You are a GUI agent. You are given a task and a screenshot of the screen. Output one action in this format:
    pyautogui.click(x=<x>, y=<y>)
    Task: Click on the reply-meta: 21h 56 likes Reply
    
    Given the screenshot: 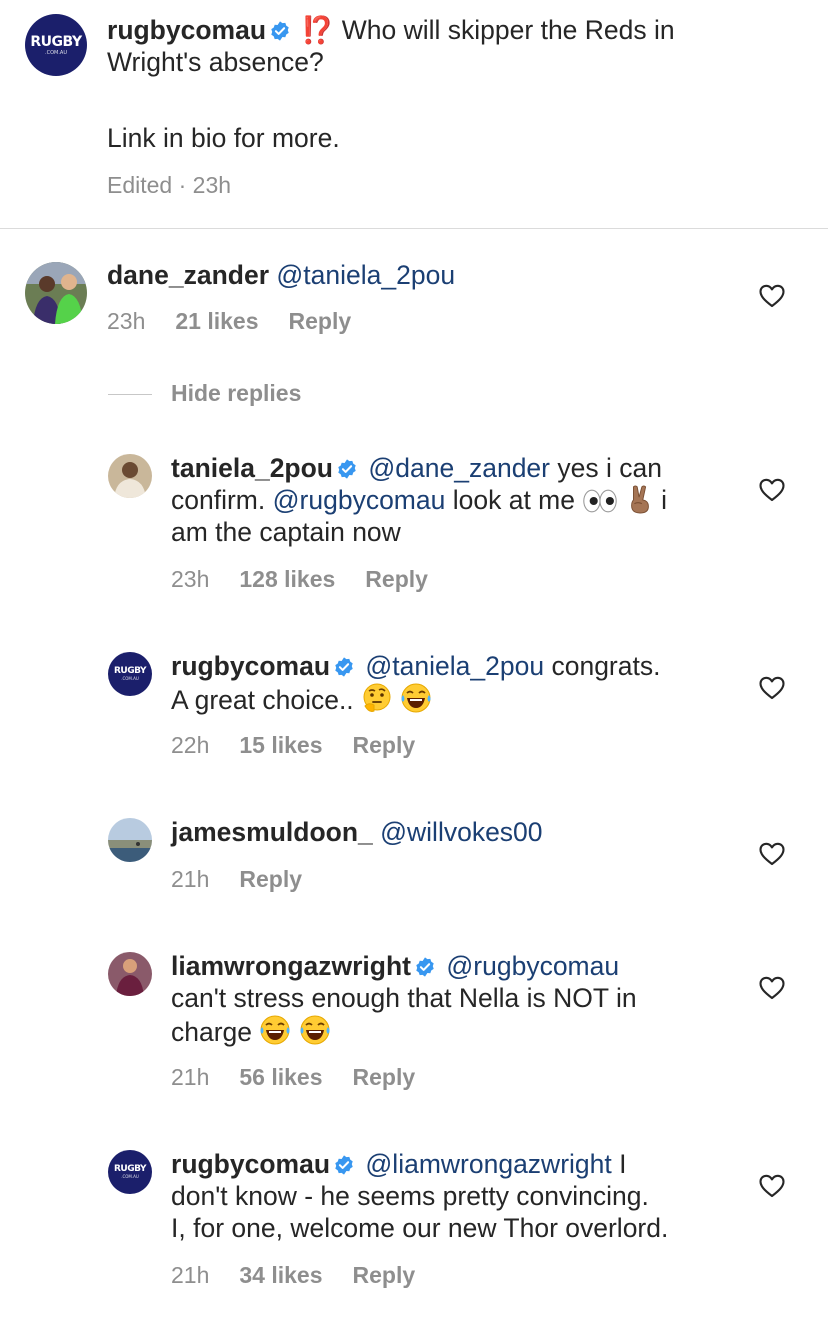 What is the action you would take?
    pyautogui.click(x=308, y=1077)
    